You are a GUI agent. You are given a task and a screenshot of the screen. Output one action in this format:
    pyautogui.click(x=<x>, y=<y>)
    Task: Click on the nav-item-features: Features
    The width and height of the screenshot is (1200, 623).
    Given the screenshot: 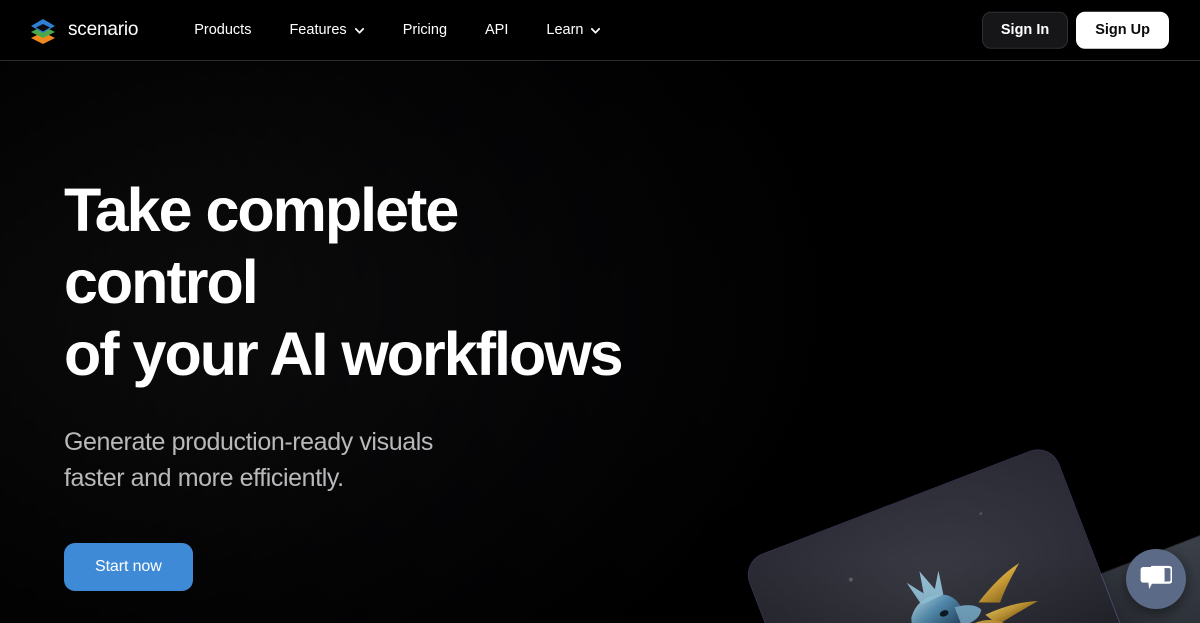 What is the action you would take?
    pyautogui.click(x=326, y=30)
    